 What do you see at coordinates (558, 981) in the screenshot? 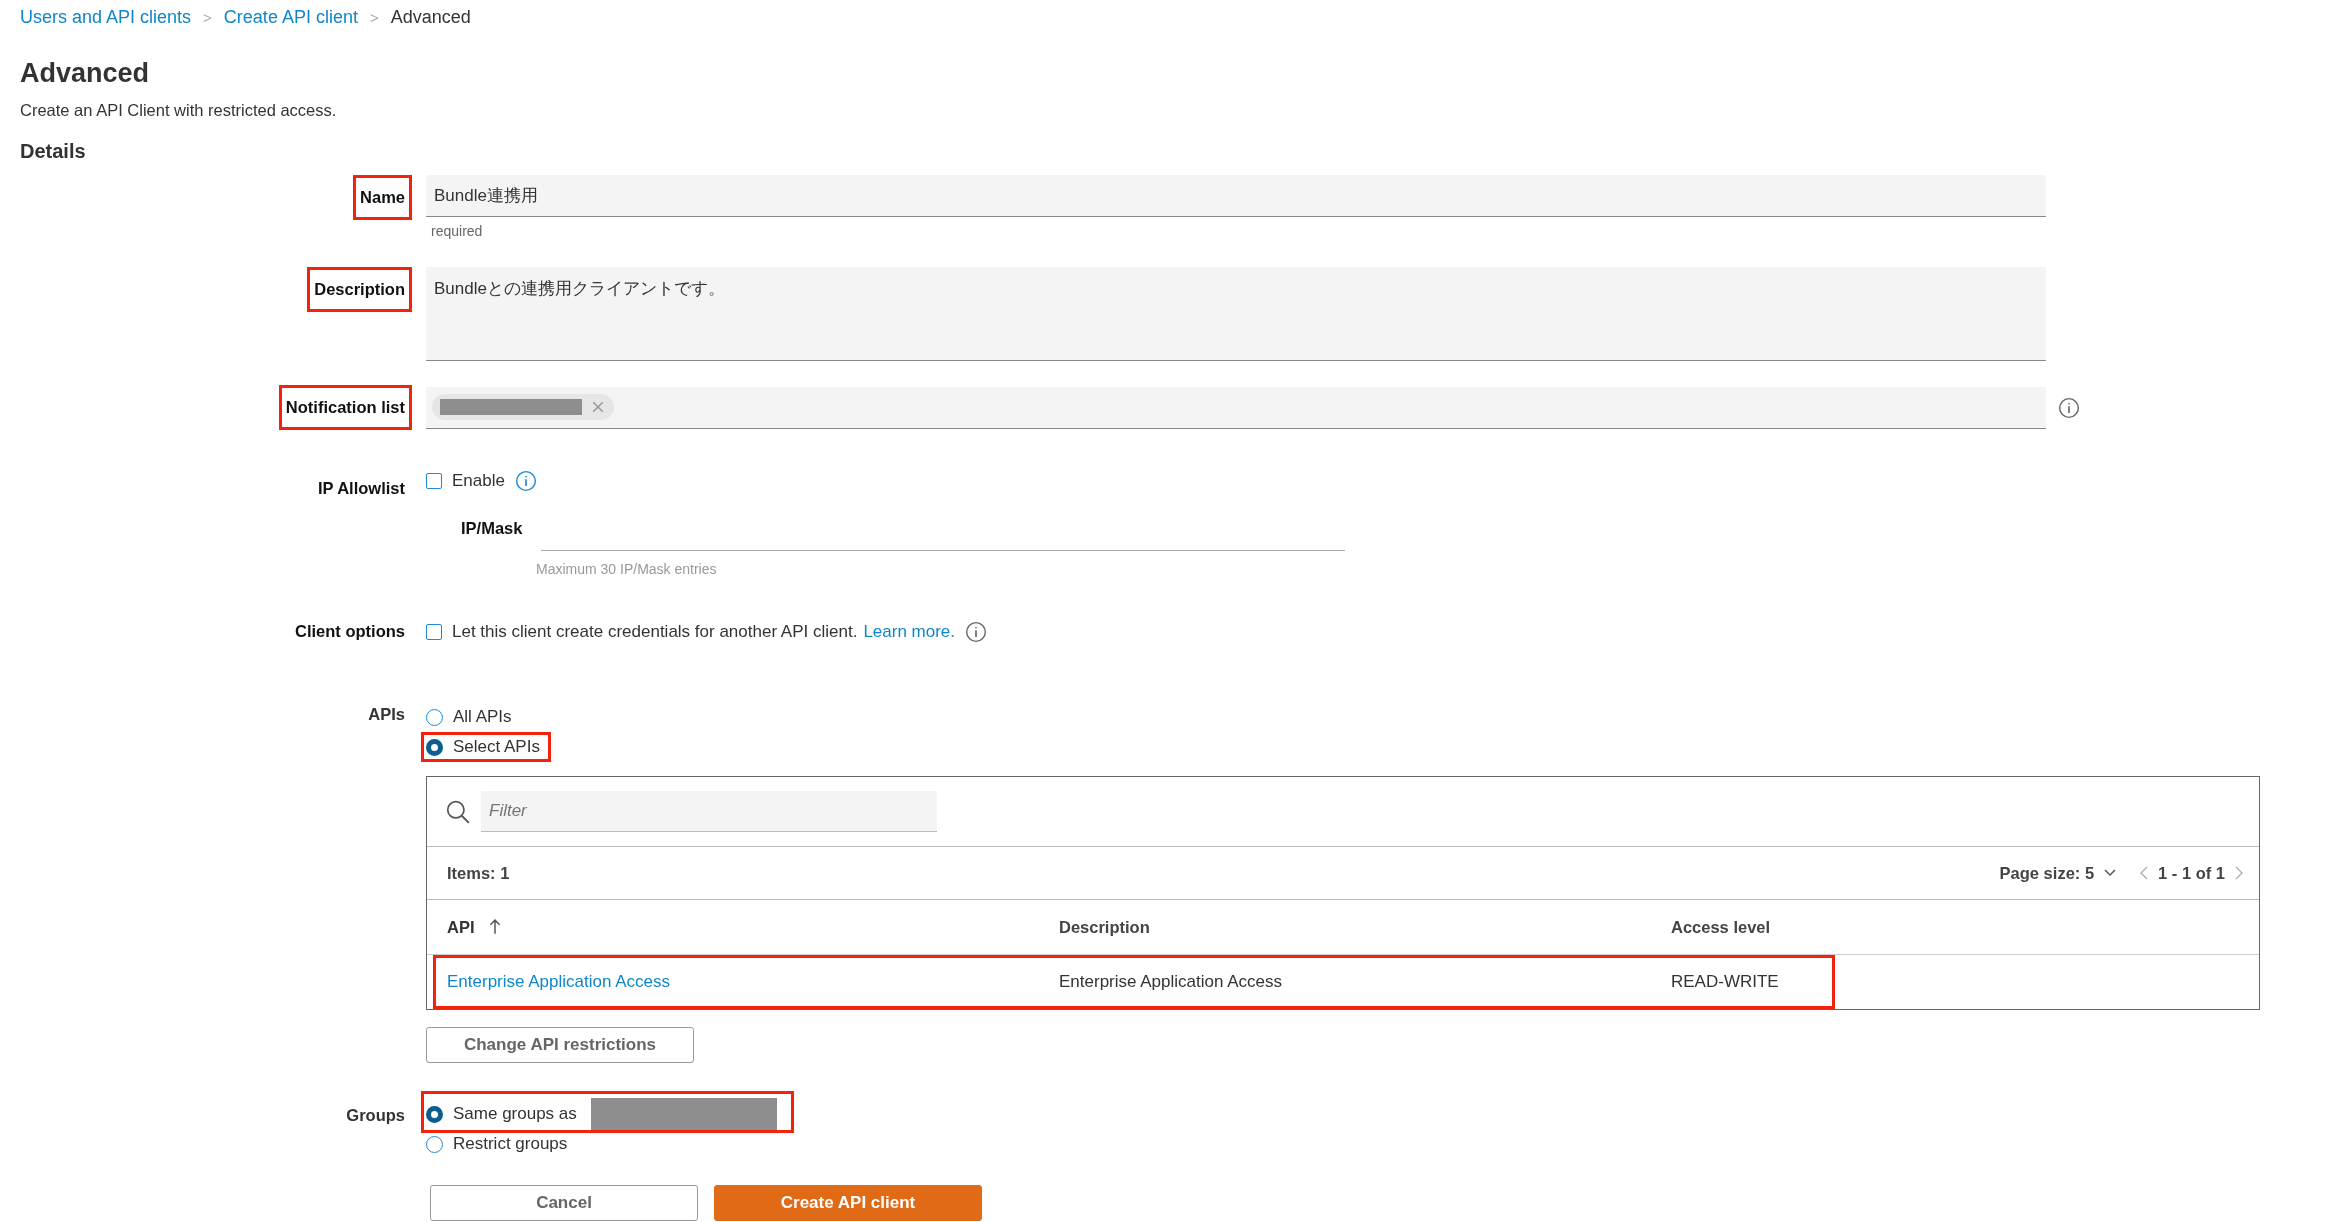
I see `api-link: Enterprise Application Access` at bounding box center [558, 981].